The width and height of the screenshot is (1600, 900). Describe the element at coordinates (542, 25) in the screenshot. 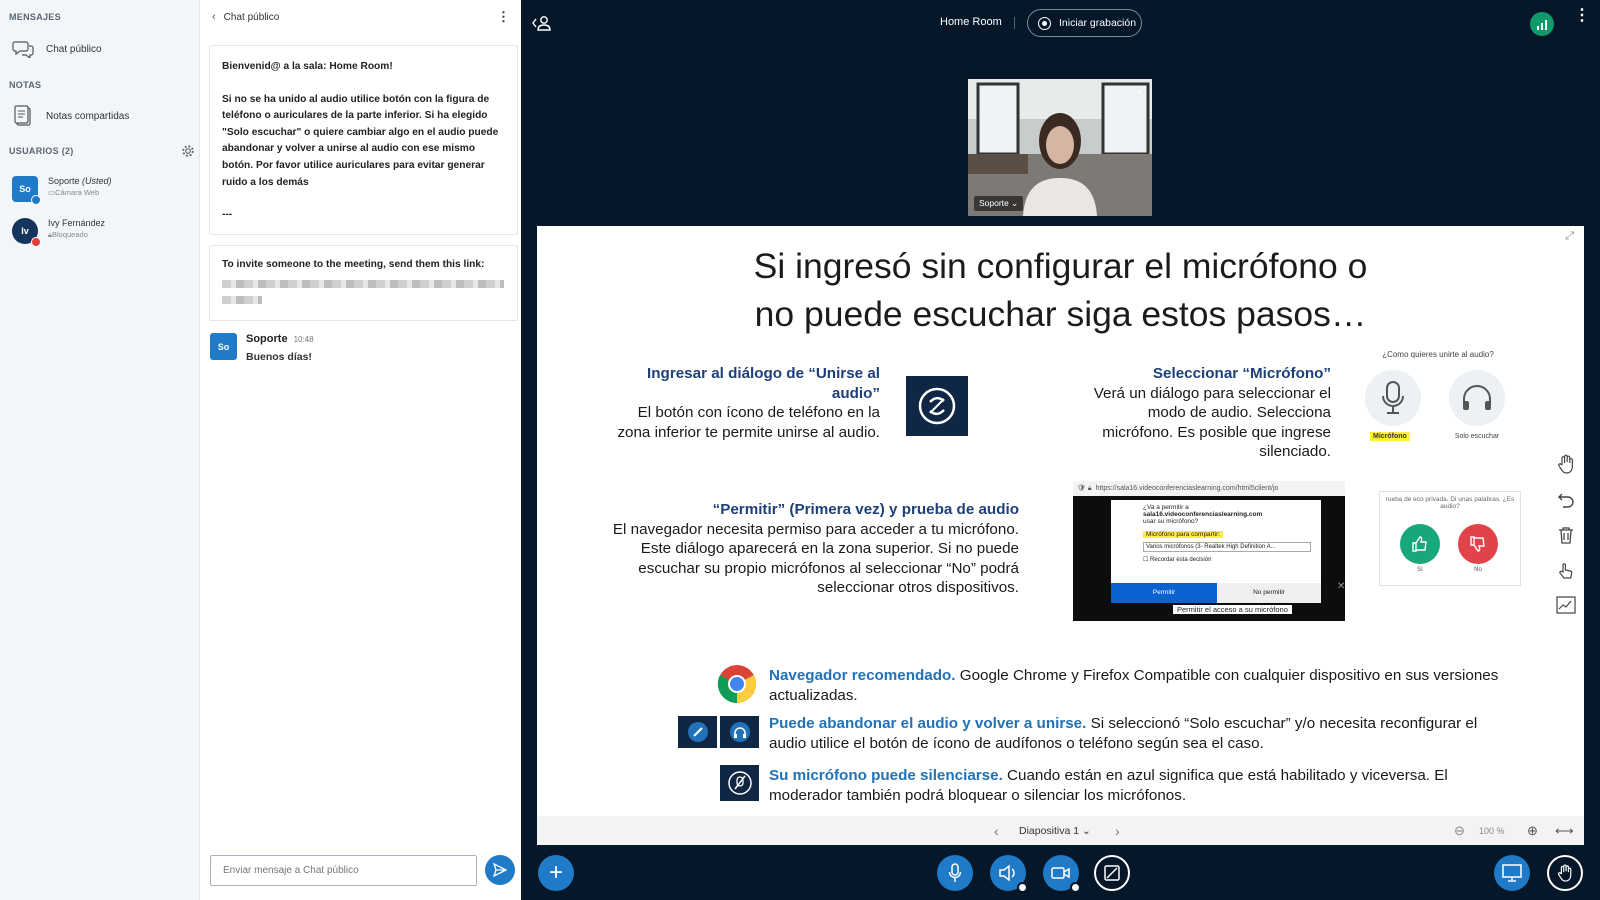

I see `toggle-user-list-icon` at that location.